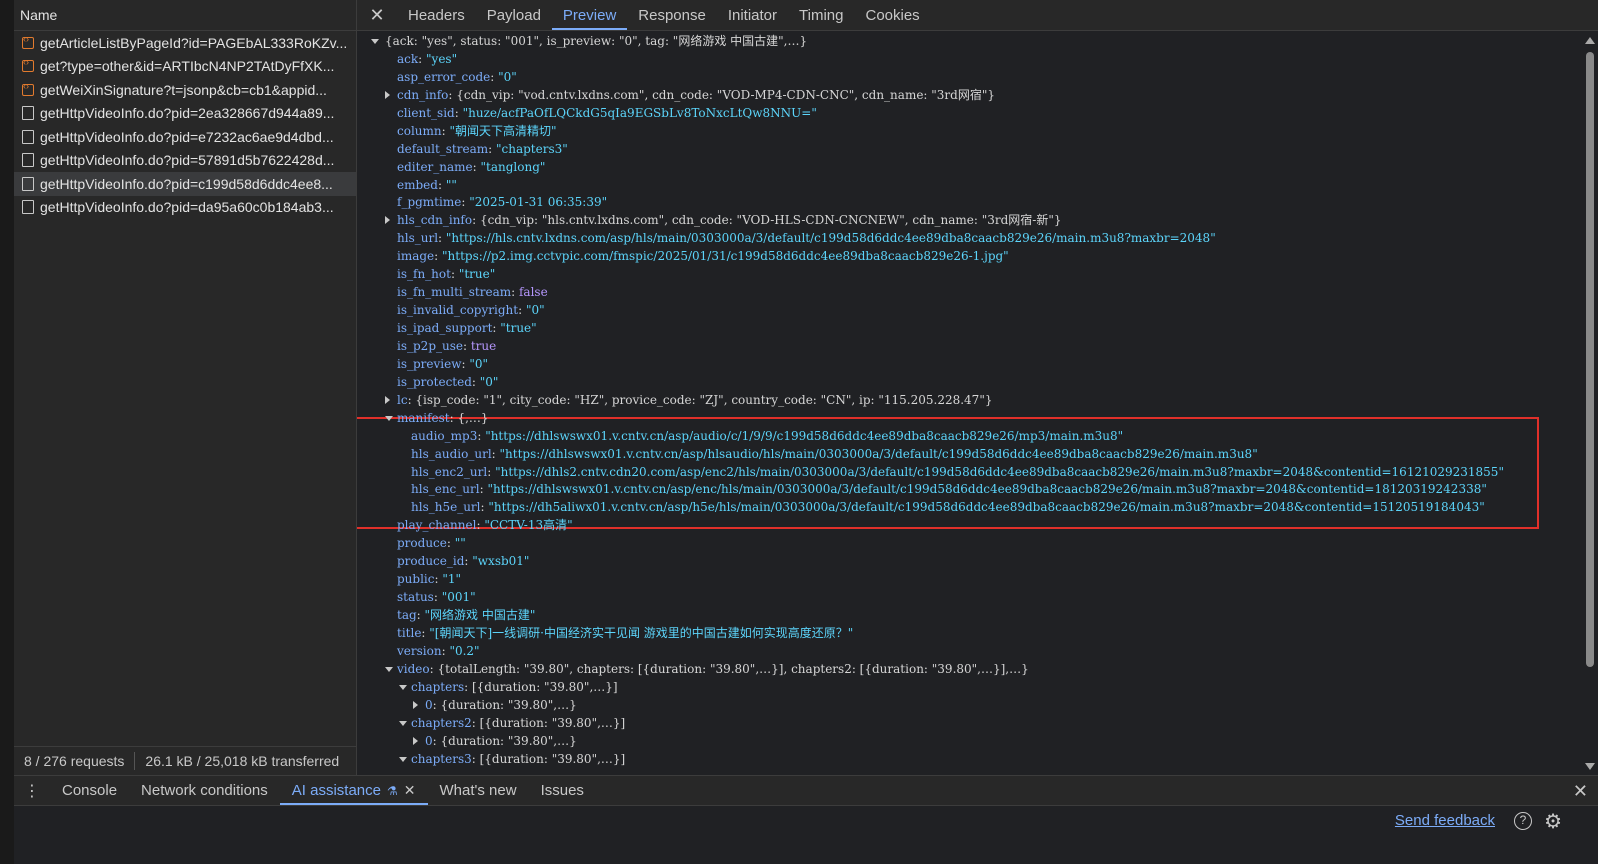 The image size is (1598, 864). I want to click on experiment-flask-icon: ⚗, so click(392, 790).